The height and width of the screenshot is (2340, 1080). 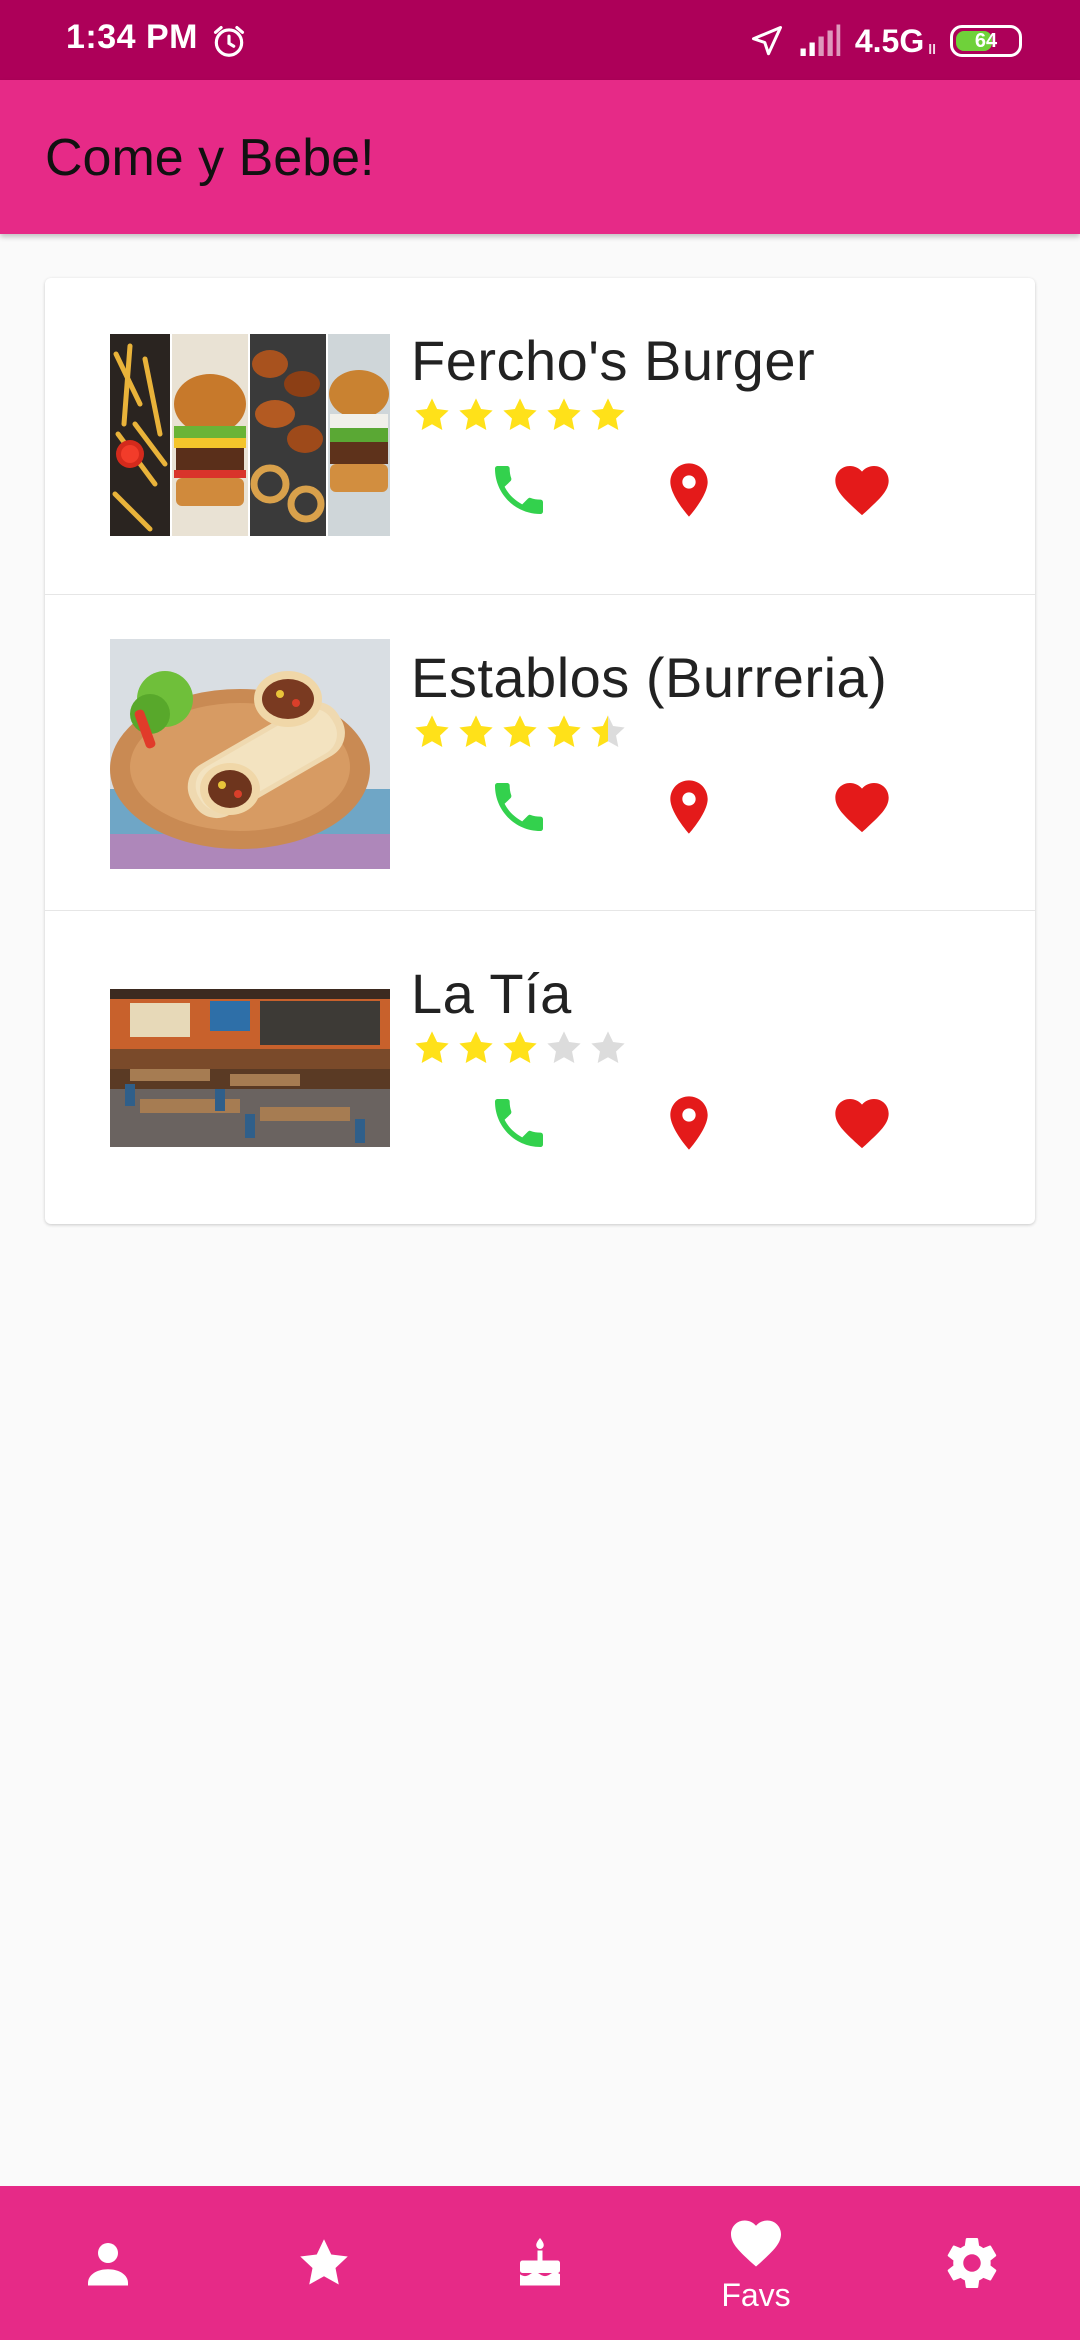 I want to click on cake-icon, so click(x=540, y=2262).